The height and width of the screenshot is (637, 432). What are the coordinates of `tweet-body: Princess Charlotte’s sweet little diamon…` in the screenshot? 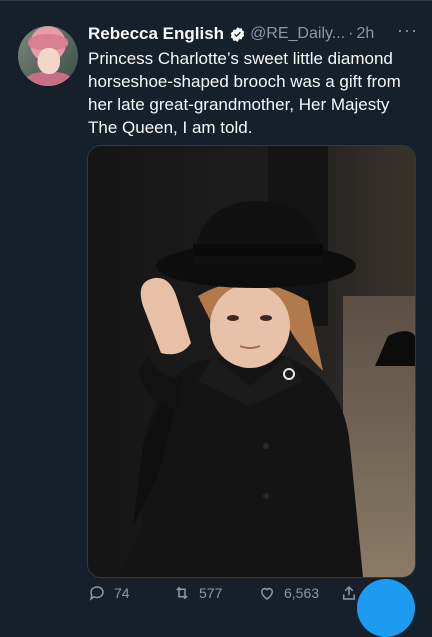 It's located at (244, 93).